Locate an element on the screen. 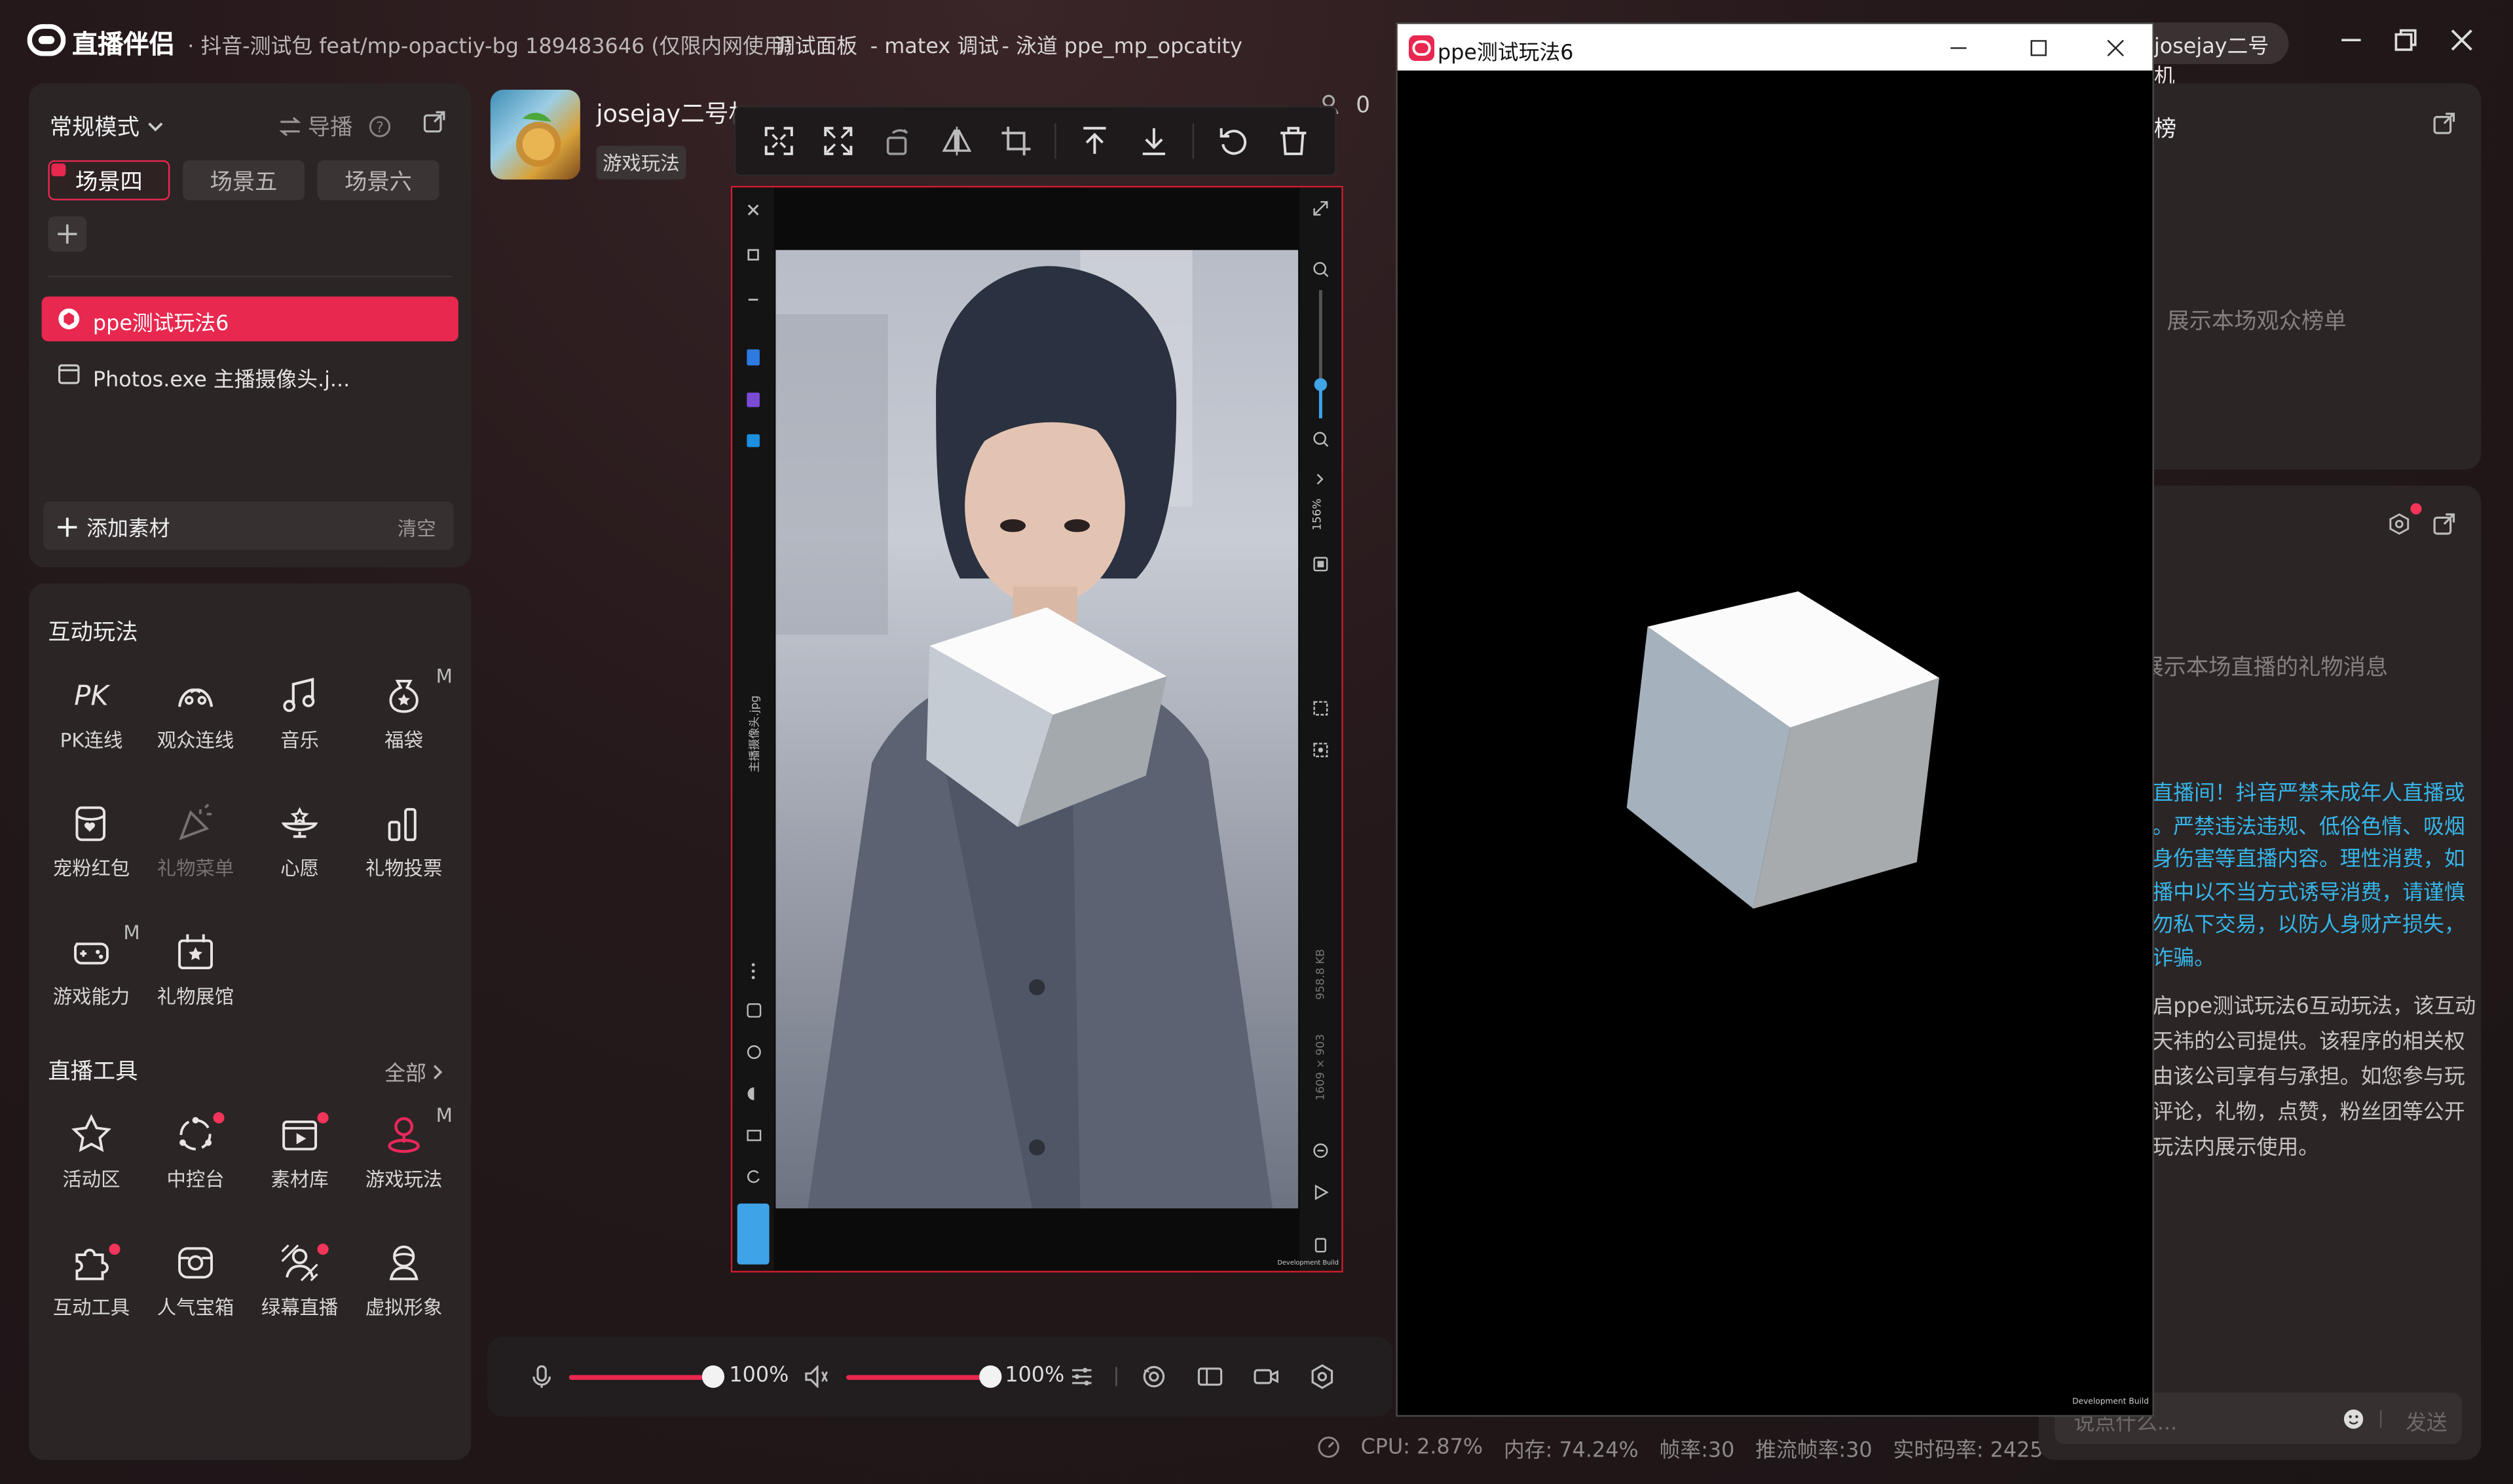 This screenshot has height=1484, width=2513. grid-item-gift-menu: 礼物菜单 is located at coordinates (196, 842).